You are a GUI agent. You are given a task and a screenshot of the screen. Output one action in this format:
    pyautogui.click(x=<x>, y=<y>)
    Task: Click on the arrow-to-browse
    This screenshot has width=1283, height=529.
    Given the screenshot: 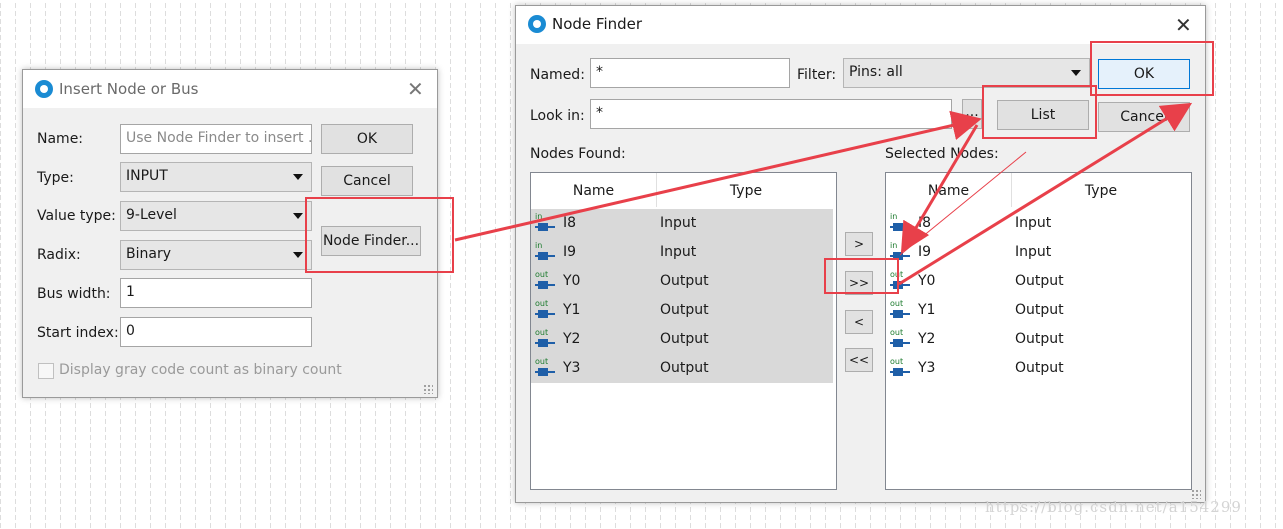 What is the action you would take?
    pyautogui.click(x=718, y=176)
    